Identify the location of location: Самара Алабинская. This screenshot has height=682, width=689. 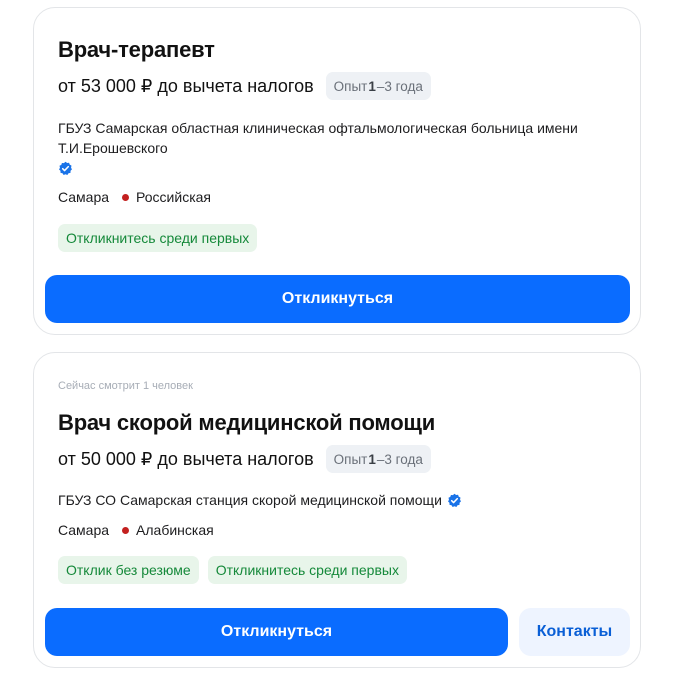
(136, 530).